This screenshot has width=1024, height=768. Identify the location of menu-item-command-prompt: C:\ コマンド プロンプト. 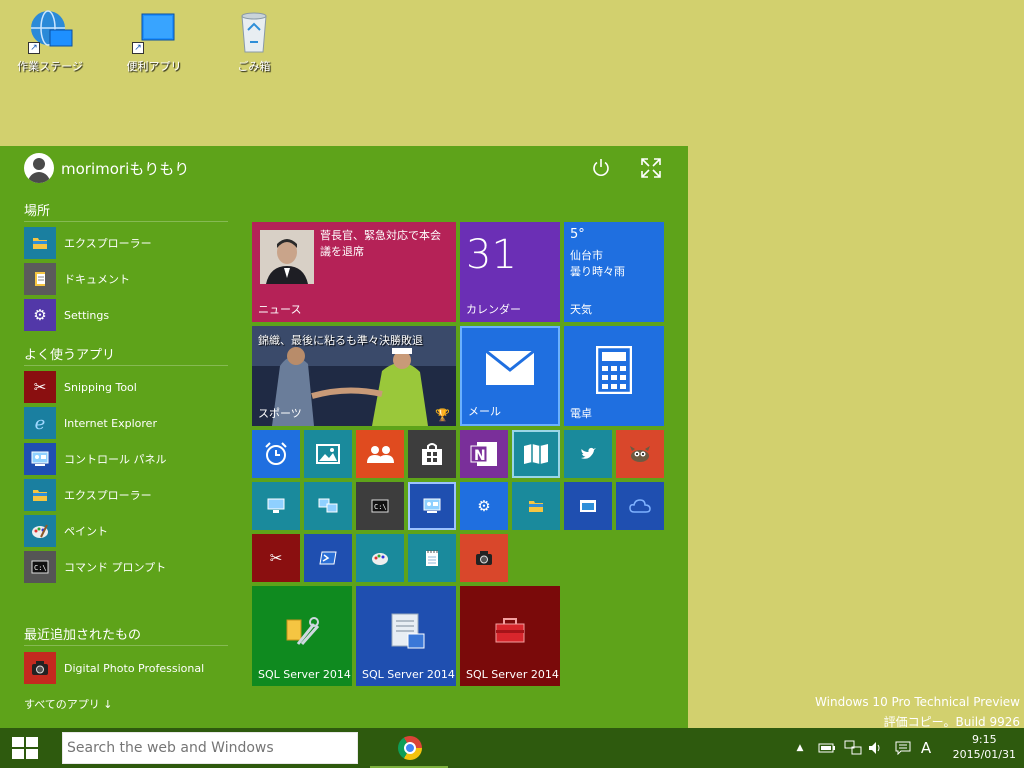
(129, 567).